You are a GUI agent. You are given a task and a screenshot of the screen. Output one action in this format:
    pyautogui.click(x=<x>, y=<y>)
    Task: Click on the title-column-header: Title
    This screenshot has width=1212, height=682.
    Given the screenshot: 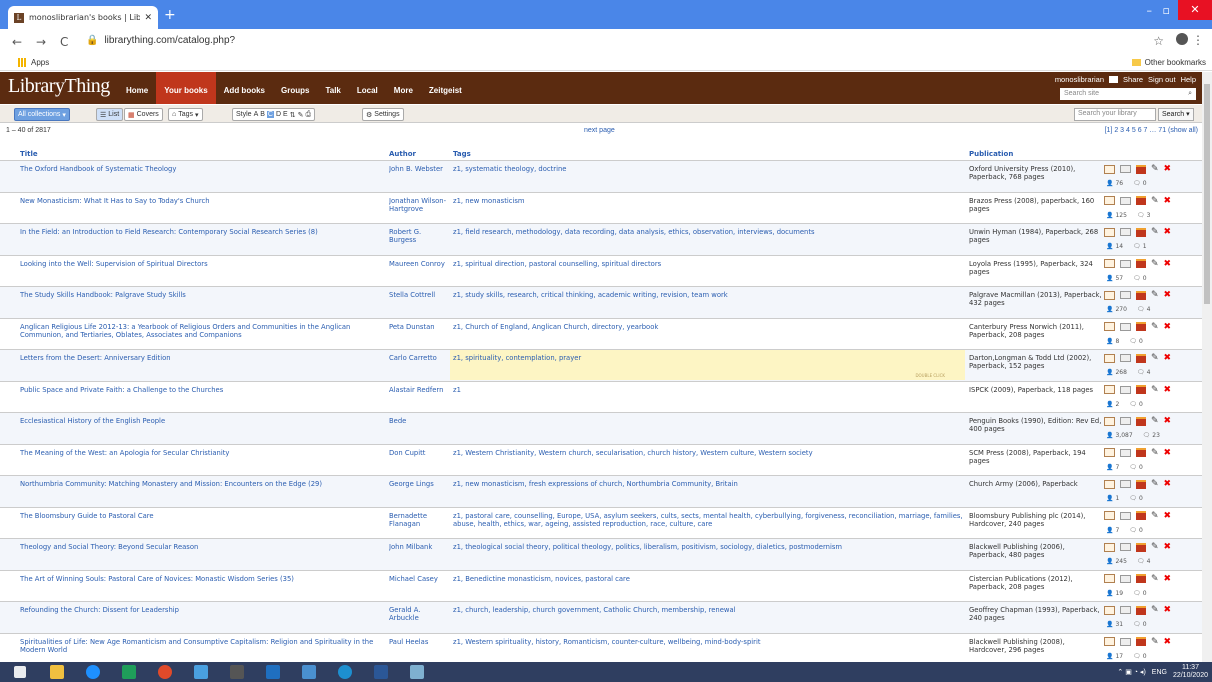 What is the action you would take?
    pyautogui.click(x=29, y=154)
    